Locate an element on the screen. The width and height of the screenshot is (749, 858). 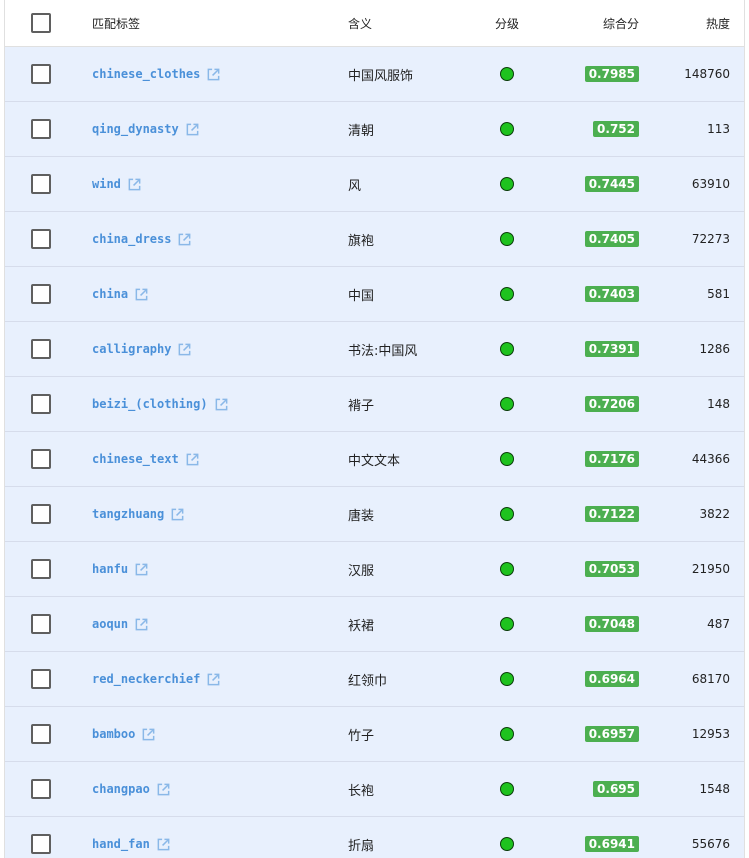
tag-link: hand_fan is located at coordinates (121, 844).